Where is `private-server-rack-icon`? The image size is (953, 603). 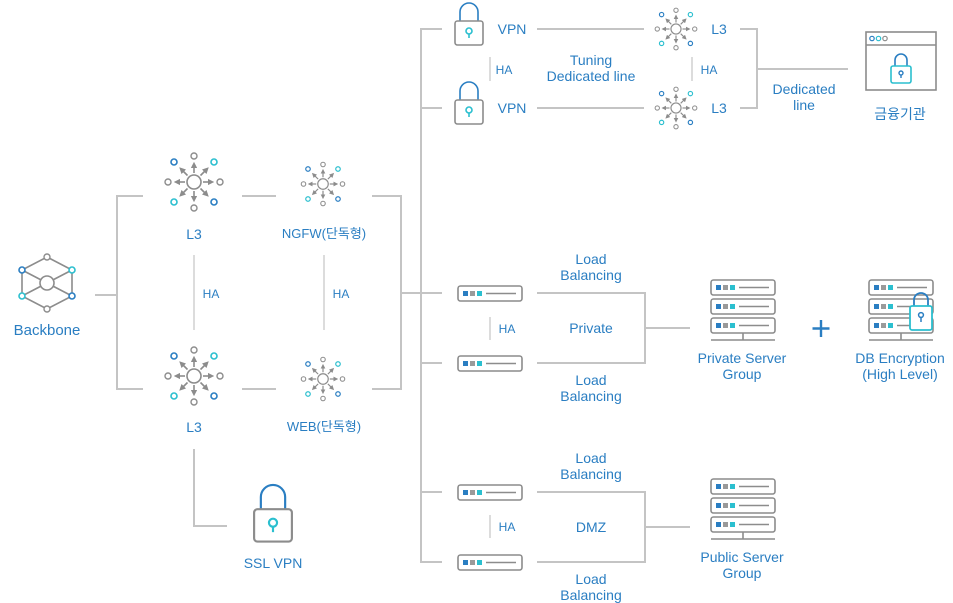
private-server-rack-icon is located at coordinates (743, 310).